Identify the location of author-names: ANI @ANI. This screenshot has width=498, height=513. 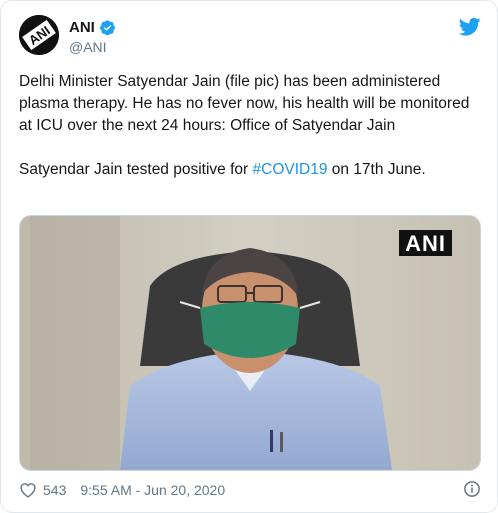
(92, 36).